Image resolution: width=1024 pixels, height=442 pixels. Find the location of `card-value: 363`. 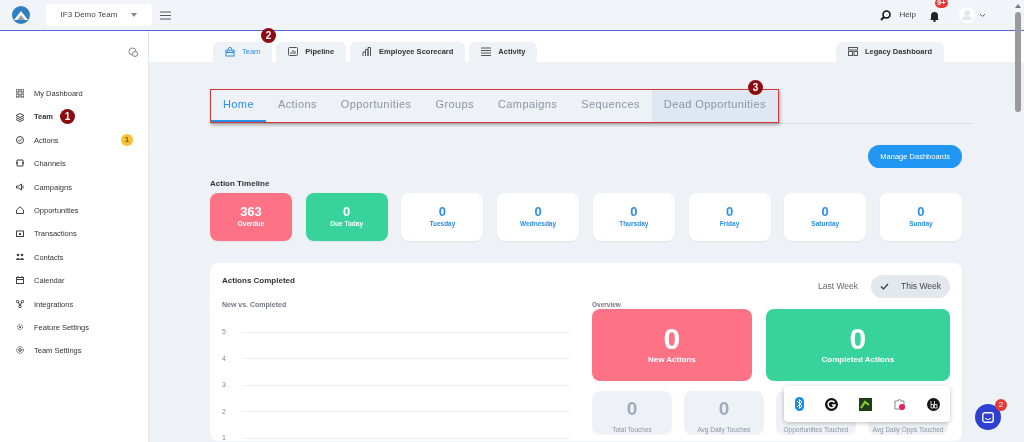

card-value: 363 is located at coordinates (251, 211).